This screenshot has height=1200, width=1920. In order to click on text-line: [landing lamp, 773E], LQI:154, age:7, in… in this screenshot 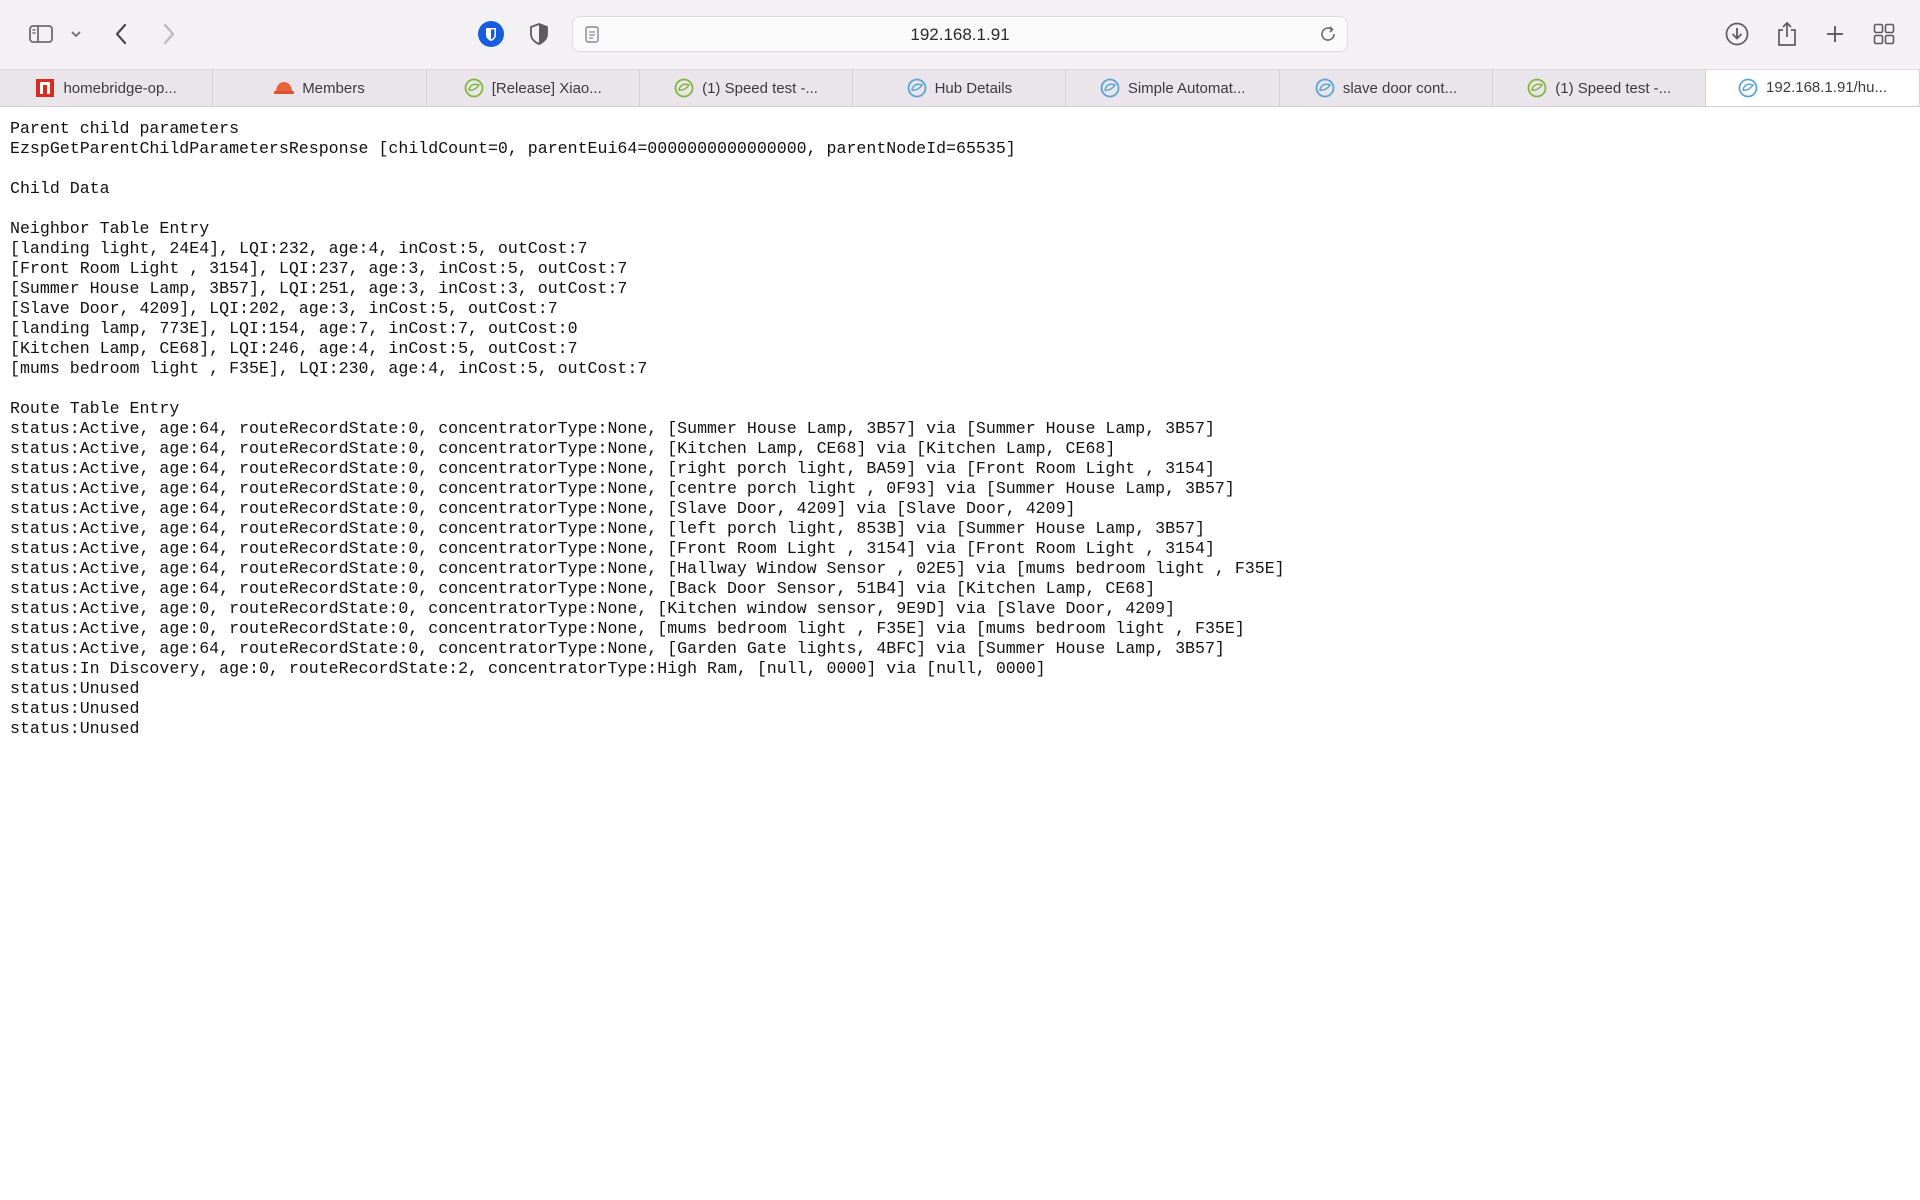, I will do `click(294, 328)`.